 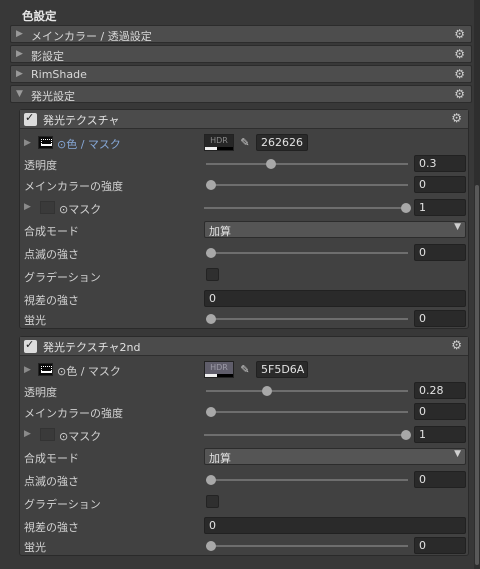 What do you see at coordinates (30, 345) in the screenshot?
I see `emission-2nd-enable-checkbox` at bounding box center [30, 345].